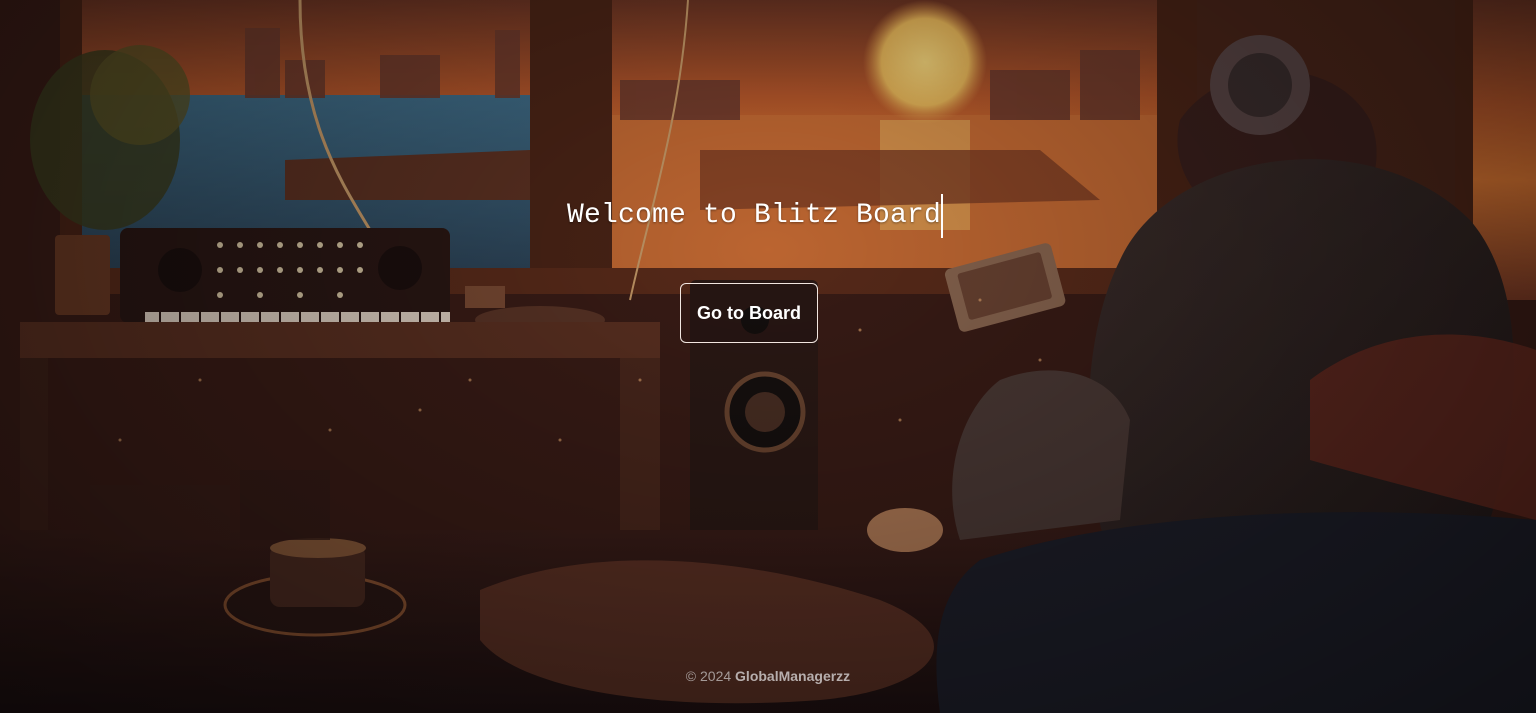 This screenshot has width=1536, height=713. I want to click on footer-copyright: © 2024, so click(708, 676).